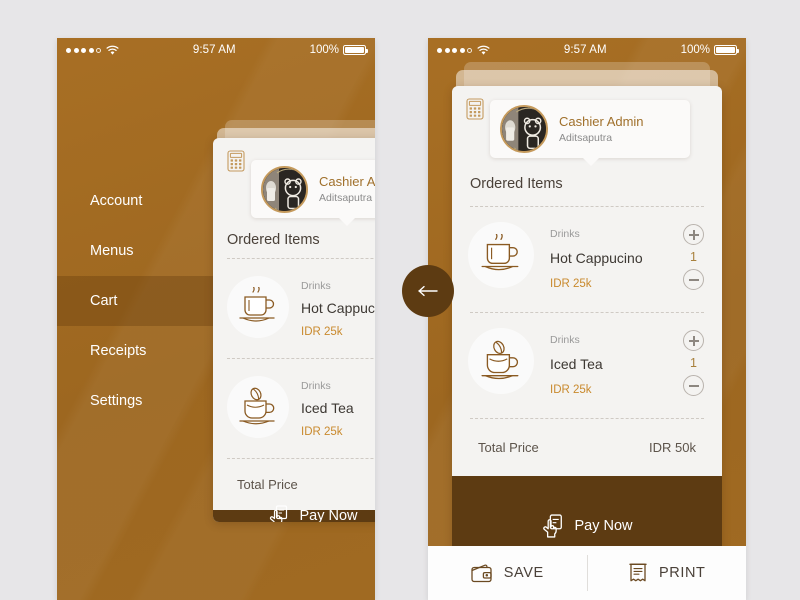 The width and height of the screenshot is (800, 600). I want to click on print-button: PRINT, so click(667, 573).